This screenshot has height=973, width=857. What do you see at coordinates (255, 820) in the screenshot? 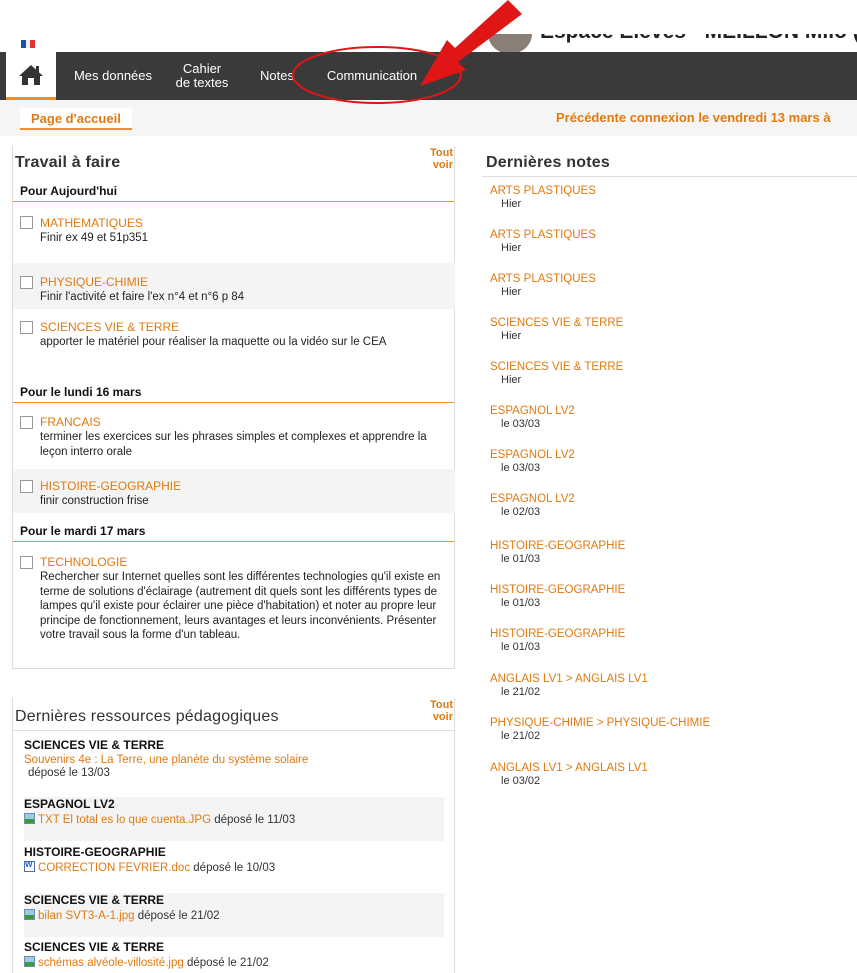
I see `resource-deposit-date: déposé le 11/03` at bounding box center [255, 820].